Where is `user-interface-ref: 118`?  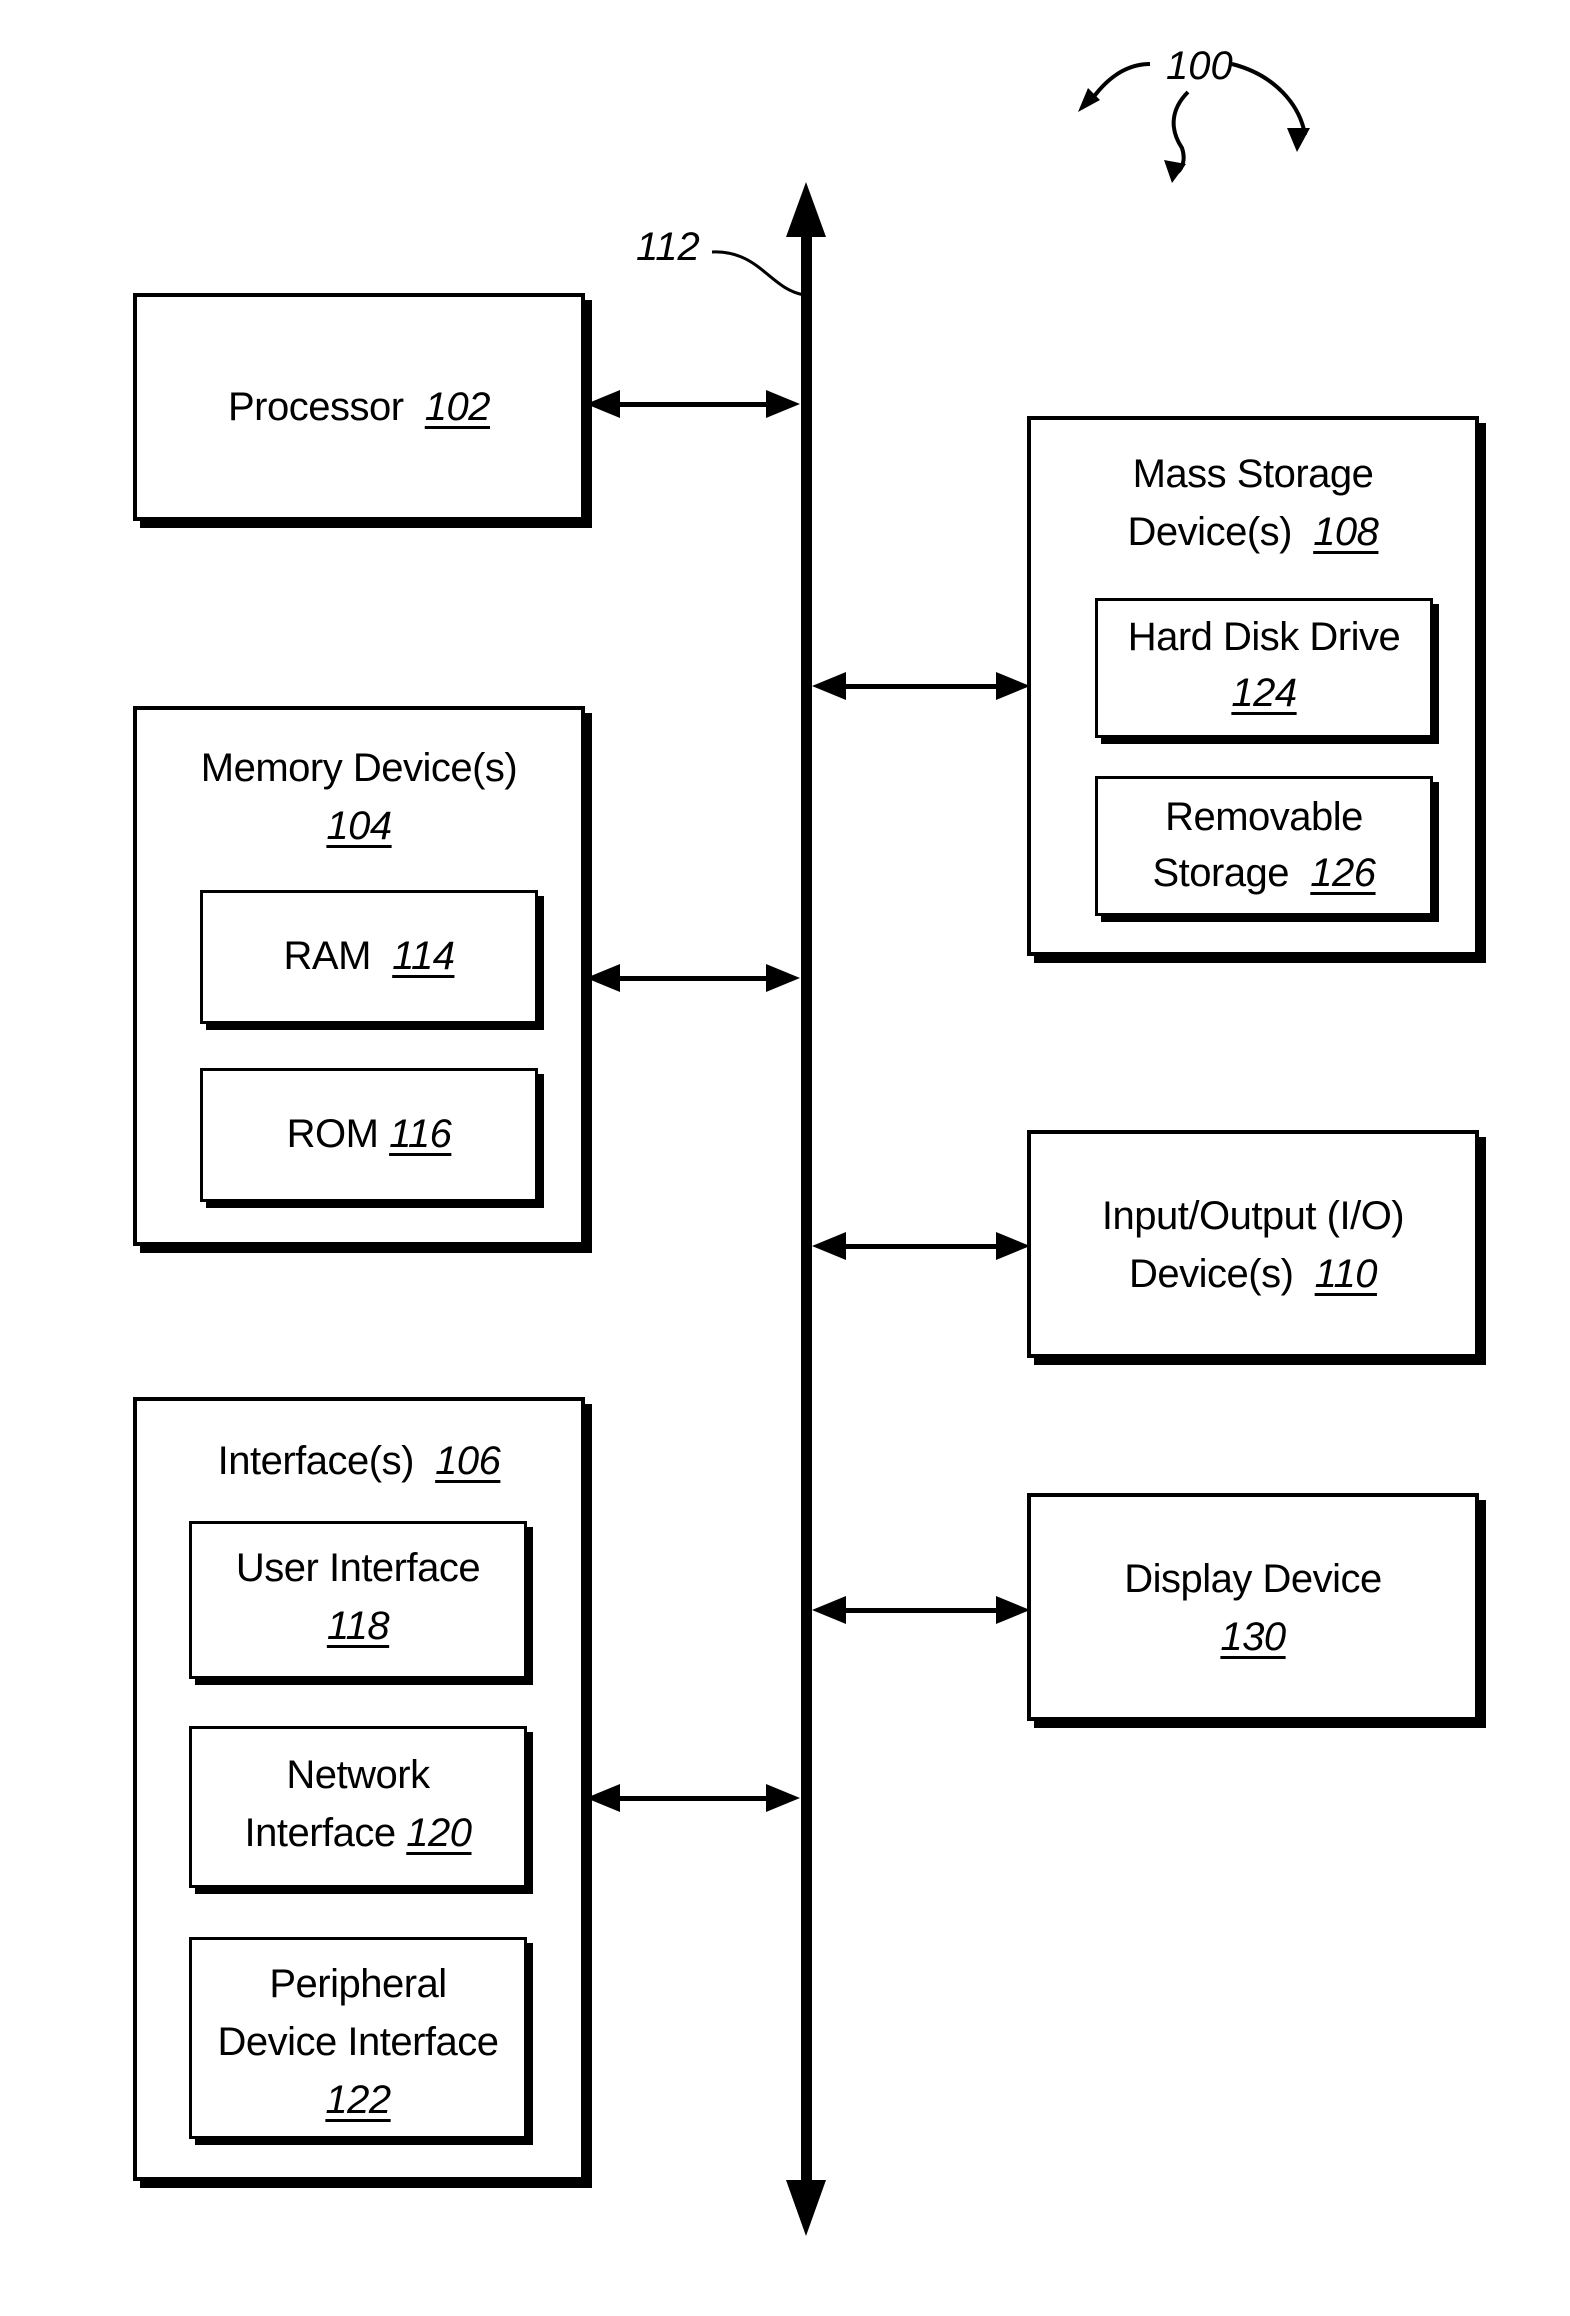 user-interface-ref: 118 is located at coordinates (358, 1626).